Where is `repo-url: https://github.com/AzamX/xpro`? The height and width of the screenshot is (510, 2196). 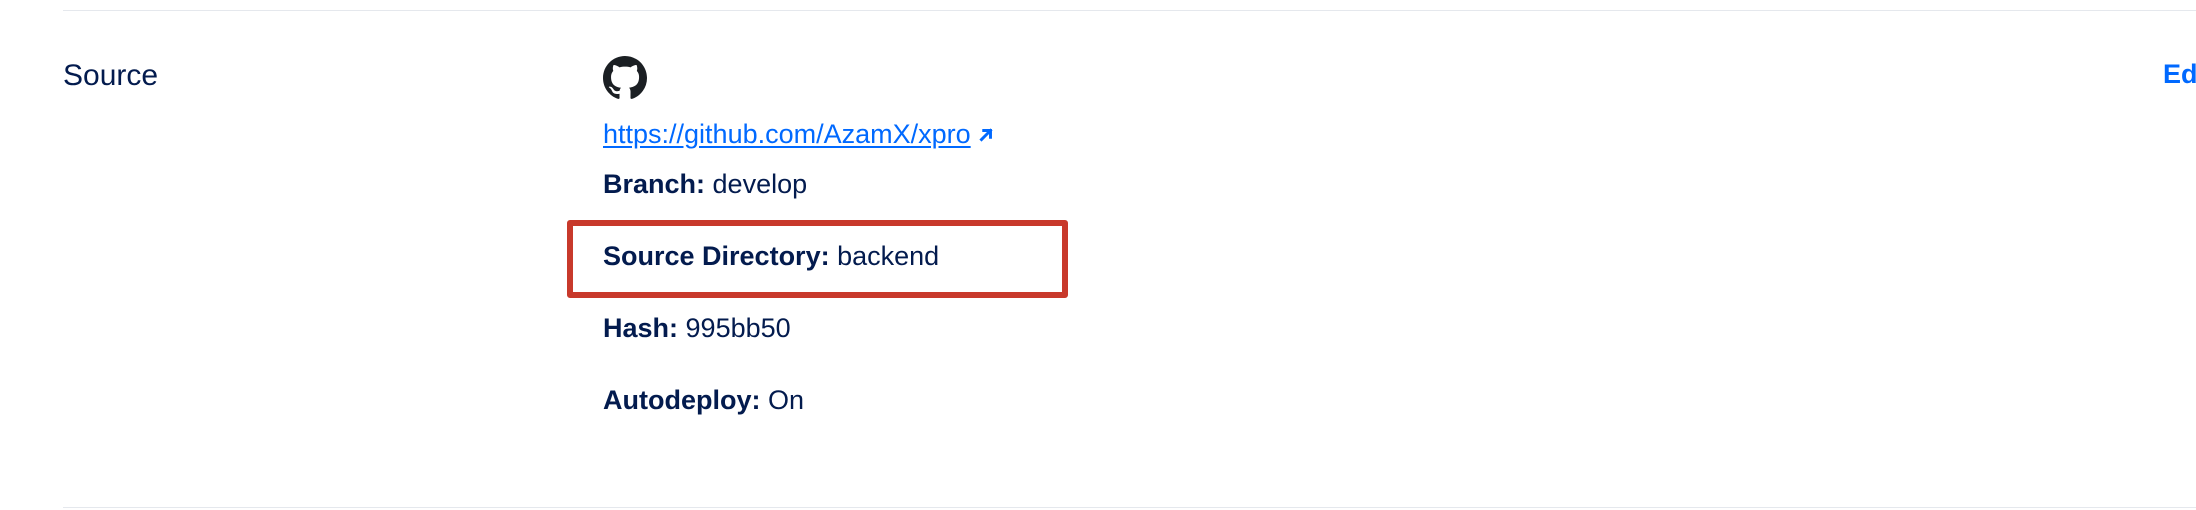
repo-url: https://github.com/AzamX/xpro is located at coordinates (787, 134).